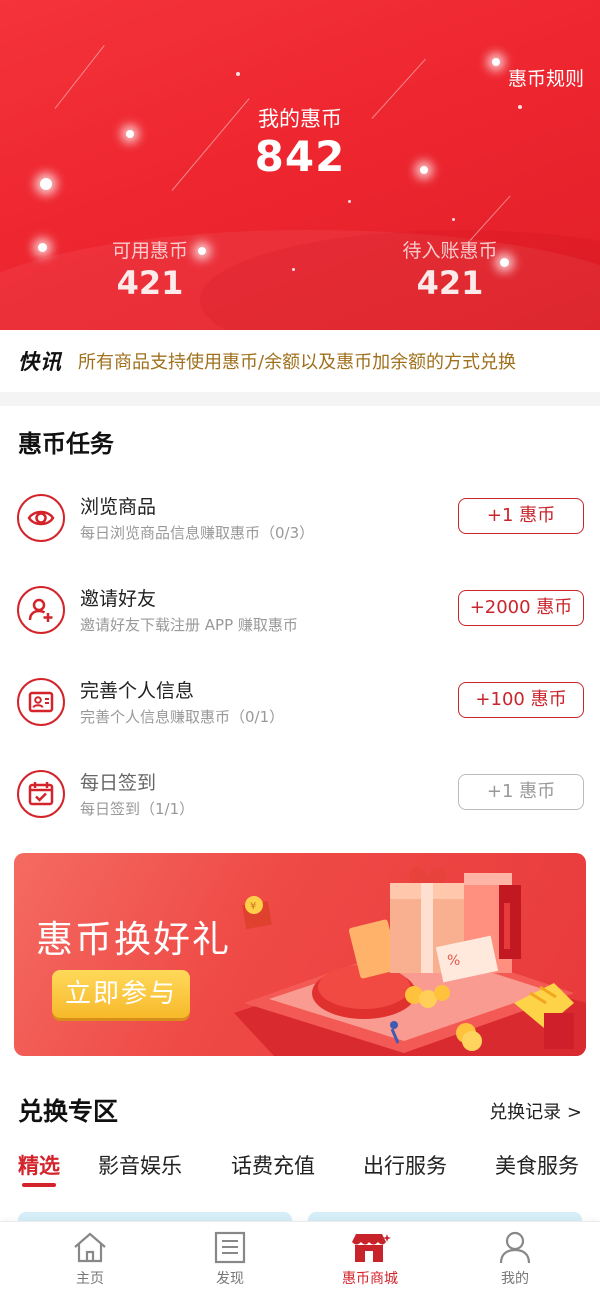 The width and height of the screenshot is (600, 1299). What do you see at coordinates (546, 77) in the screenshot?
I see `coin-rules-link: 惠币规则` at bounding box center [546, 77].